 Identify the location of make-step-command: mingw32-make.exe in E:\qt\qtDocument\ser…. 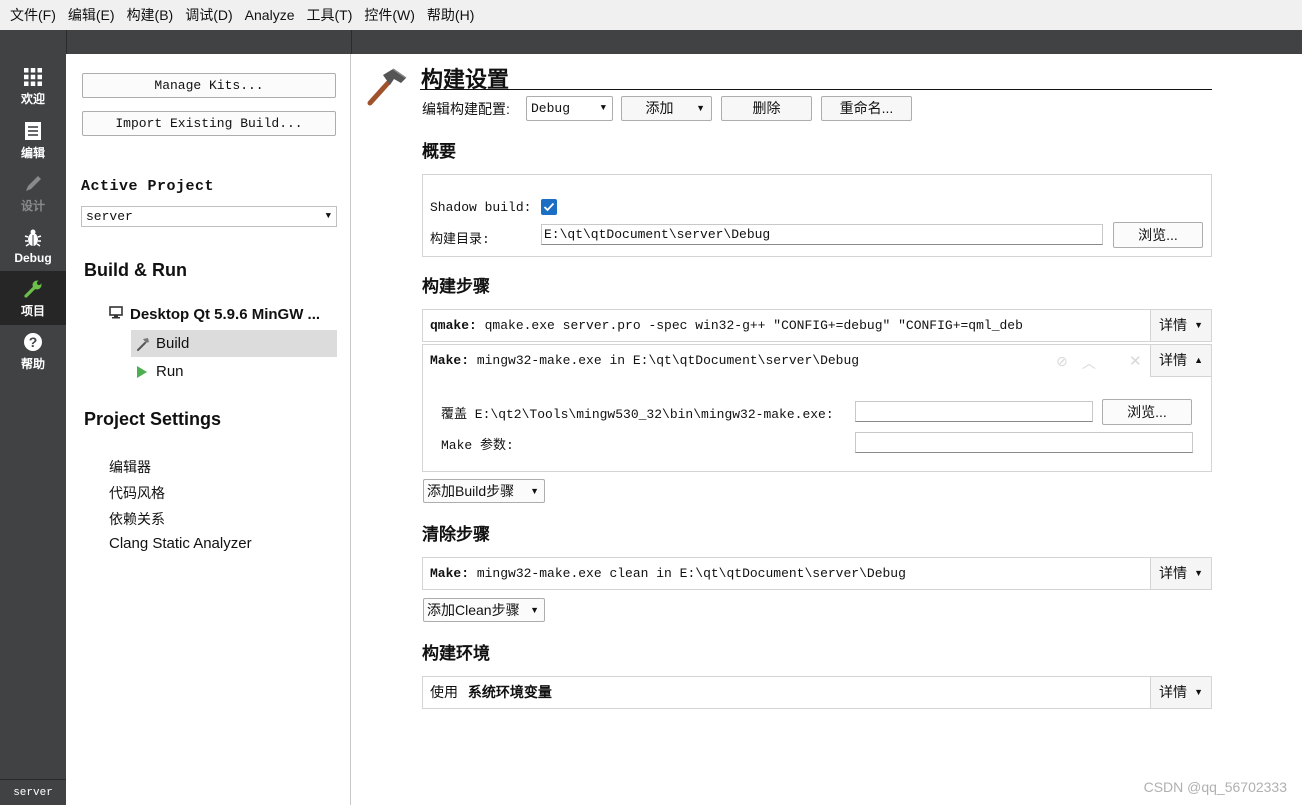
(668, 360).